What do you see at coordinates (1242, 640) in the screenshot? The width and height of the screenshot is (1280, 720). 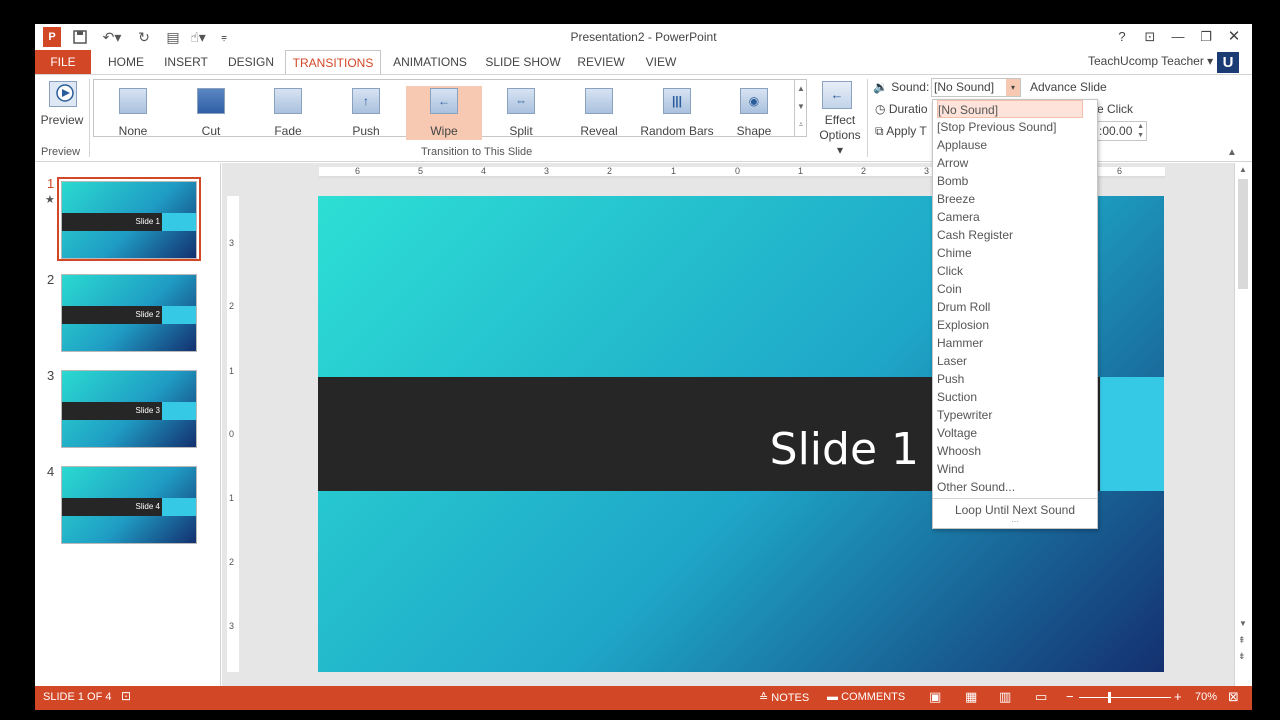 I see `previous-slide-icon: ⇞` at bounding box center [1242, 640].